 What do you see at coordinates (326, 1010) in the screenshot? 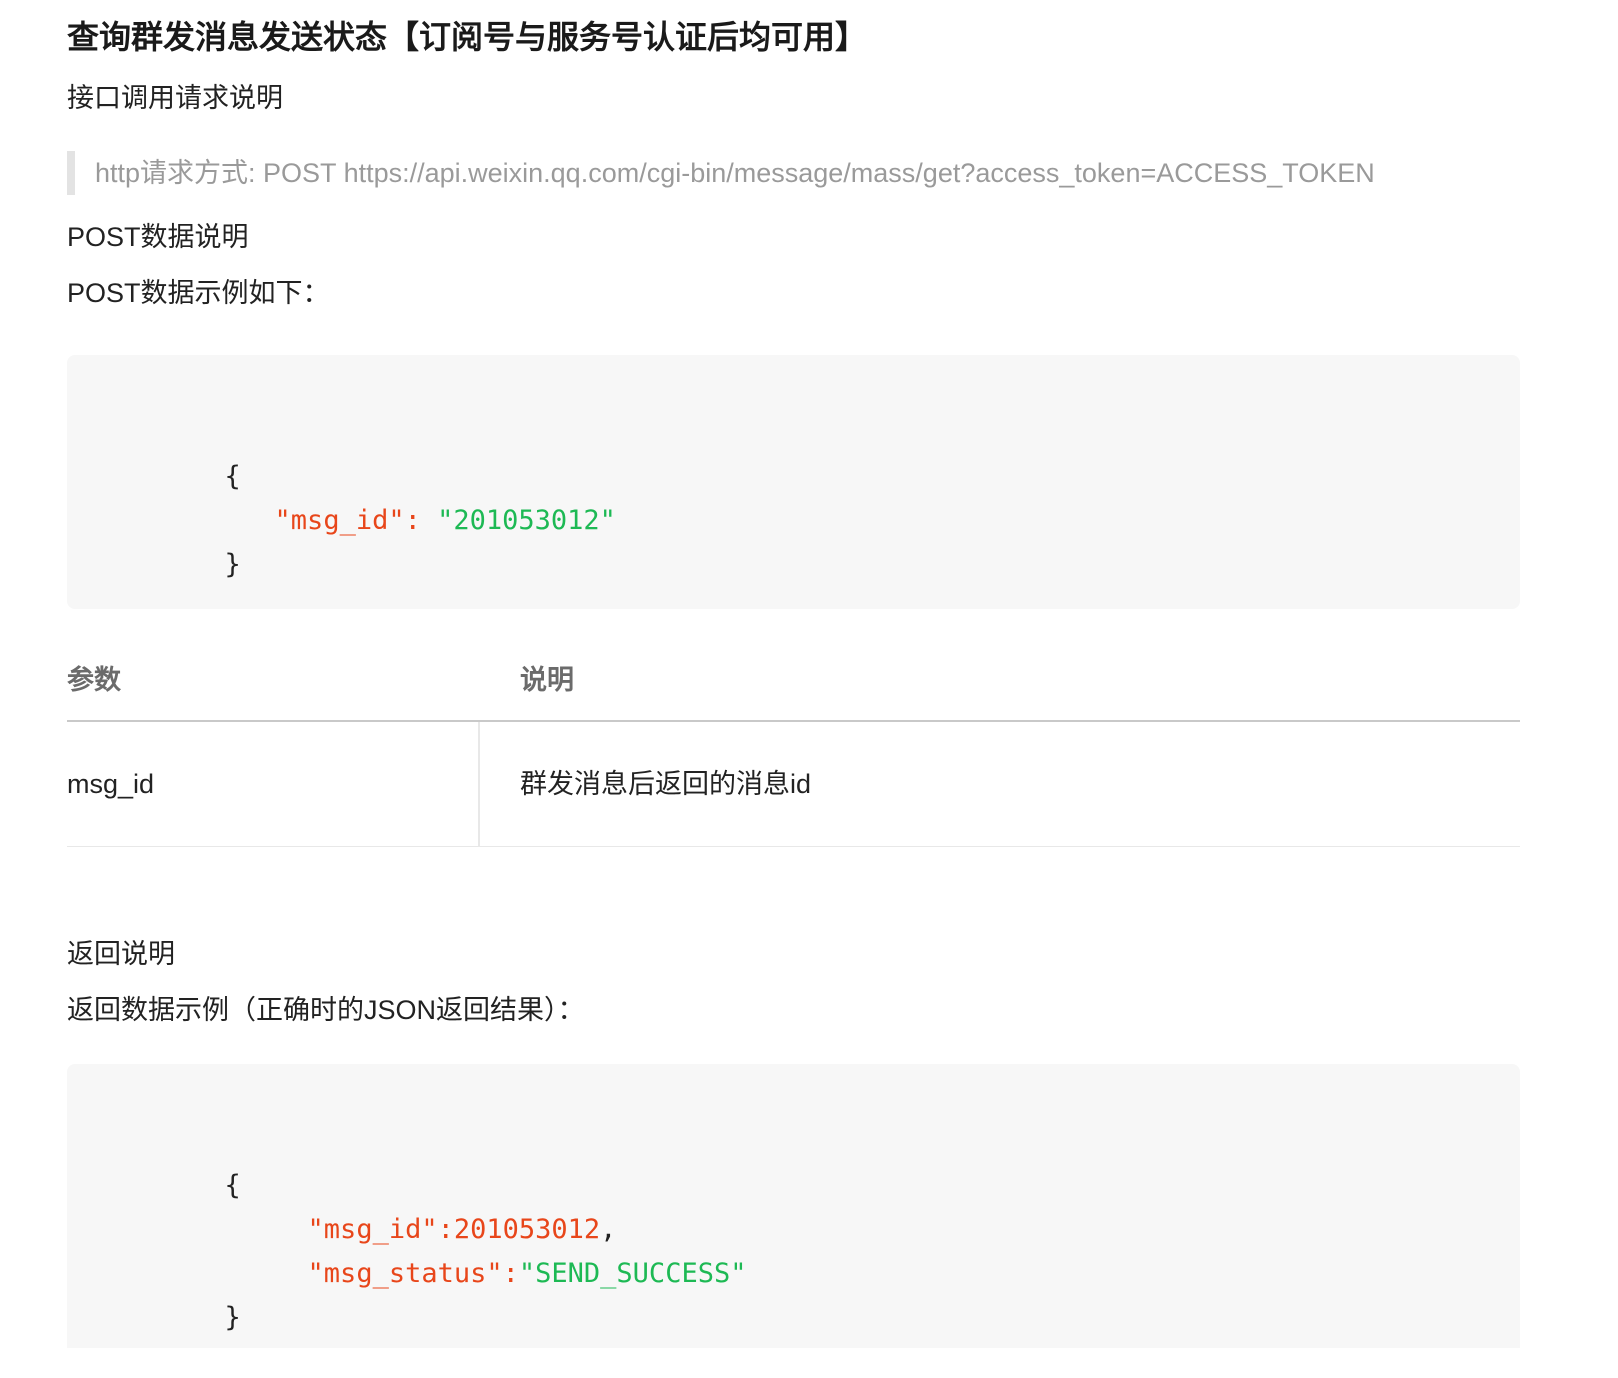
I see `response-example-heading: 返回数据示例（正确时的JSON返回结果）：` at bounding box center [326, 1010].